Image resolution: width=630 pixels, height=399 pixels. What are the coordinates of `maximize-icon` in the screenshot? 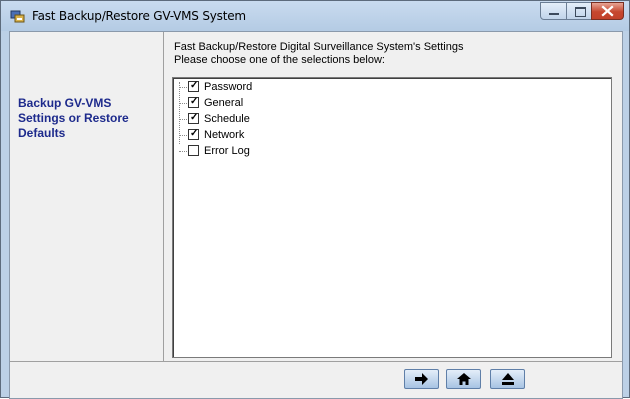 It's located at (580, 12).